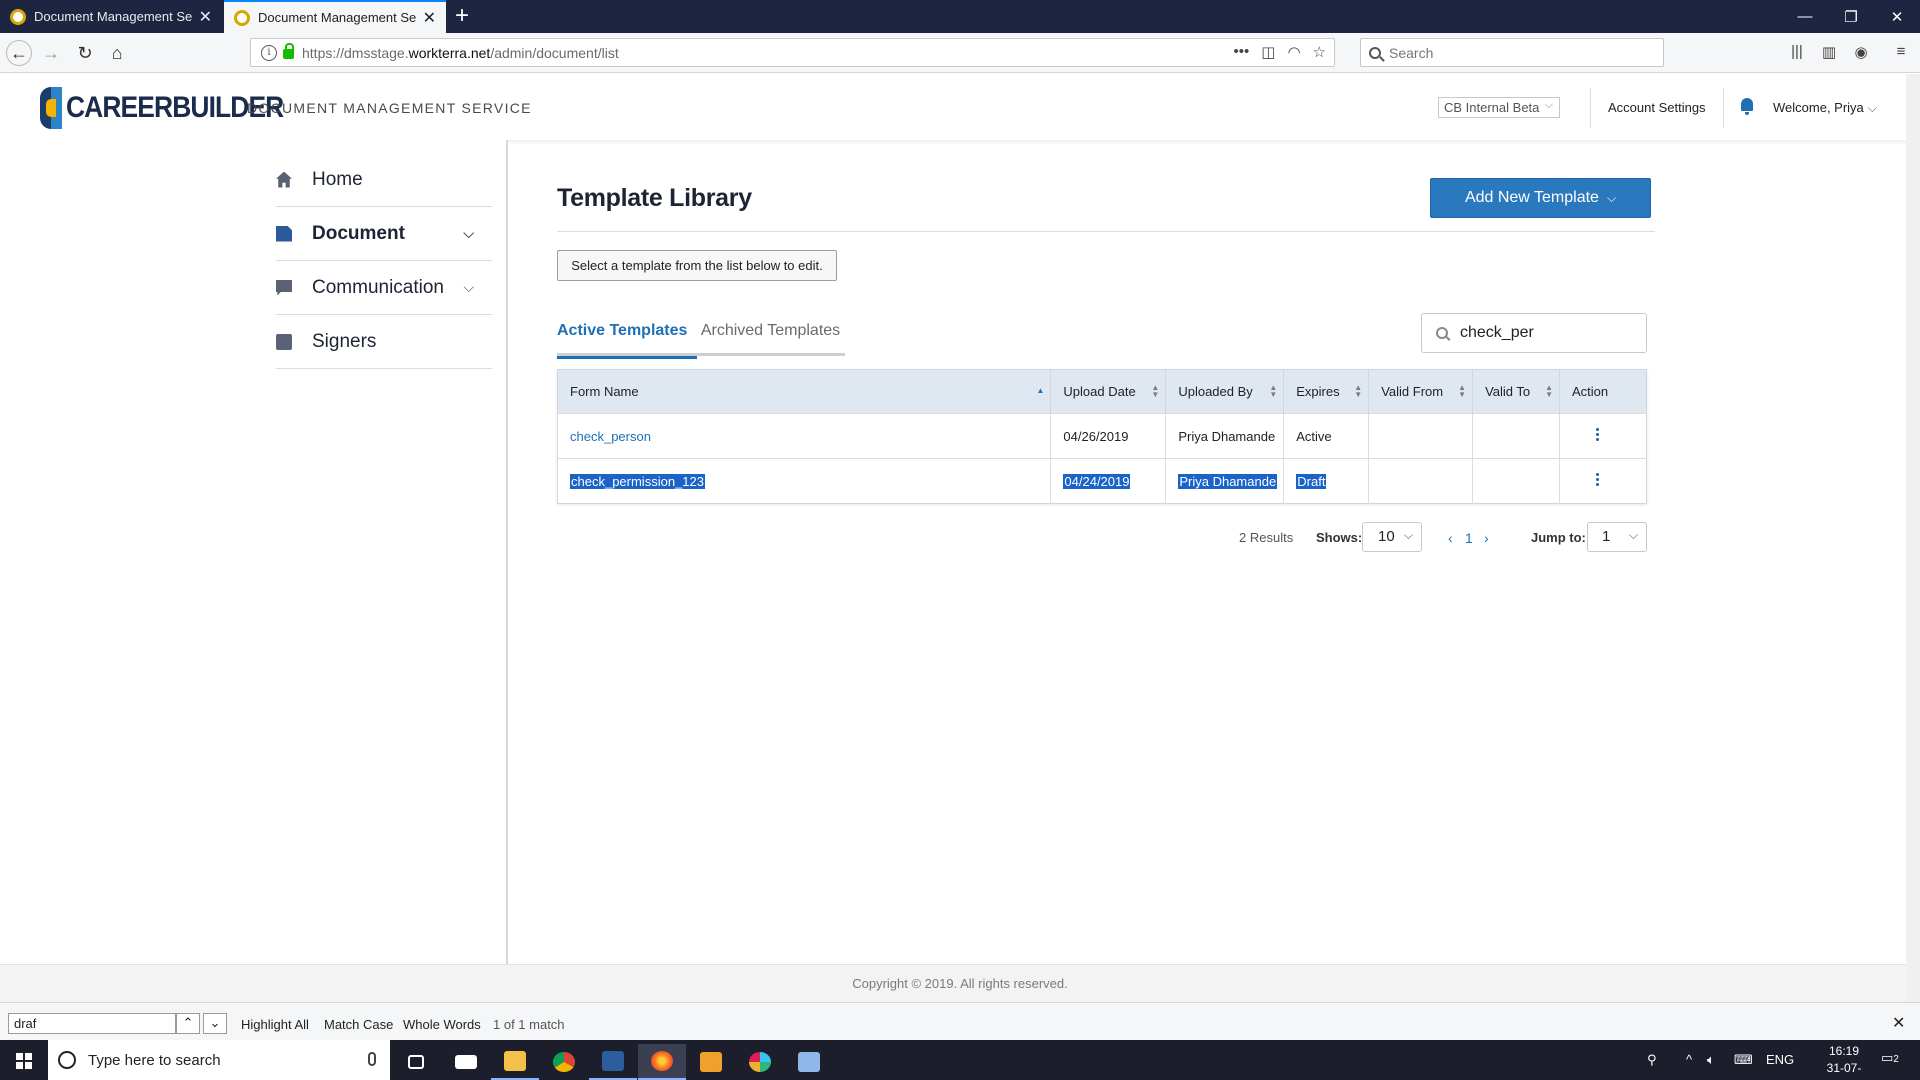  What do you see at coordinates (1689, 1059) in the screenshot?
I see `tray-expand-icon: ^` at bounding box center [1689, 1059].